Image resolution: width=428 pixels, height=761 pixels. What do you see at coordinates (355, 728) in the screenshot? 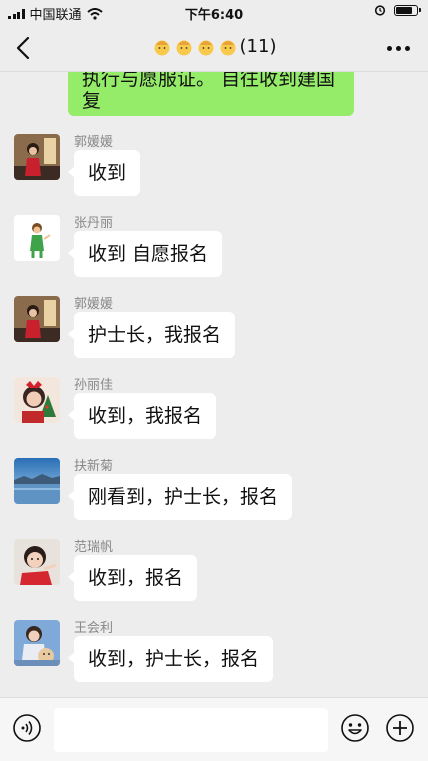
I see `emoji-icon` at bounding box center [355, 728].